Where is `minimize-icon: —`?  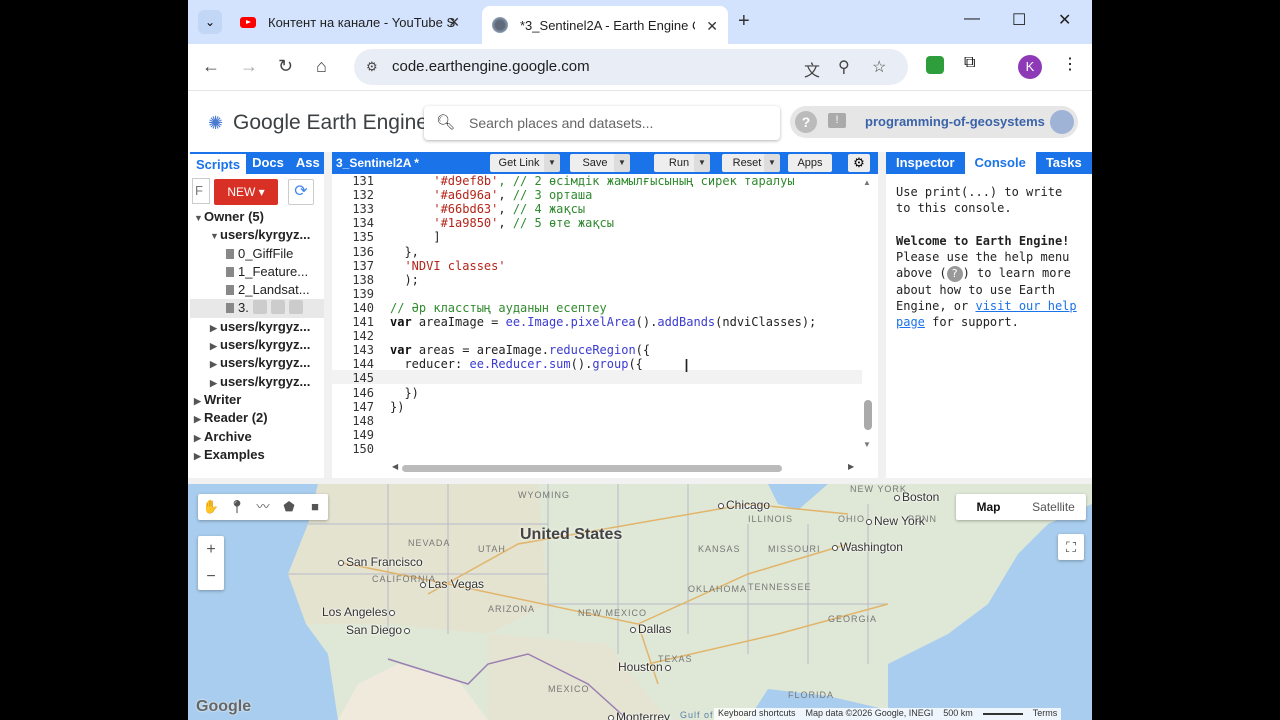
minimize-icon: — is located at coordinates (972, 19).